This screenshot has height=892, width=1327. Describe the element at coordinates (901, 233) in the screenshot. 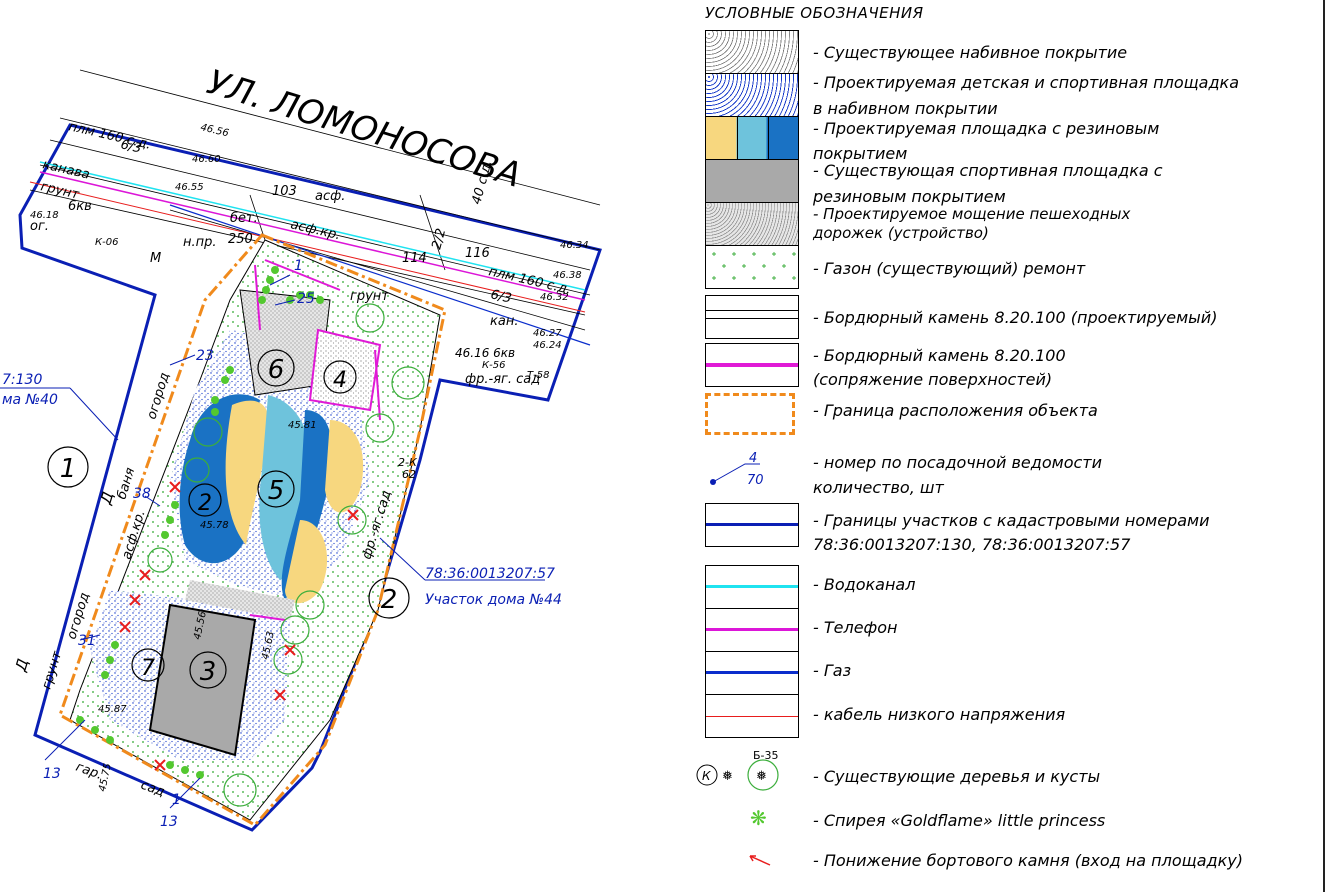

I see `legend-label-paving-2: дорожек (устройство)` at that location.